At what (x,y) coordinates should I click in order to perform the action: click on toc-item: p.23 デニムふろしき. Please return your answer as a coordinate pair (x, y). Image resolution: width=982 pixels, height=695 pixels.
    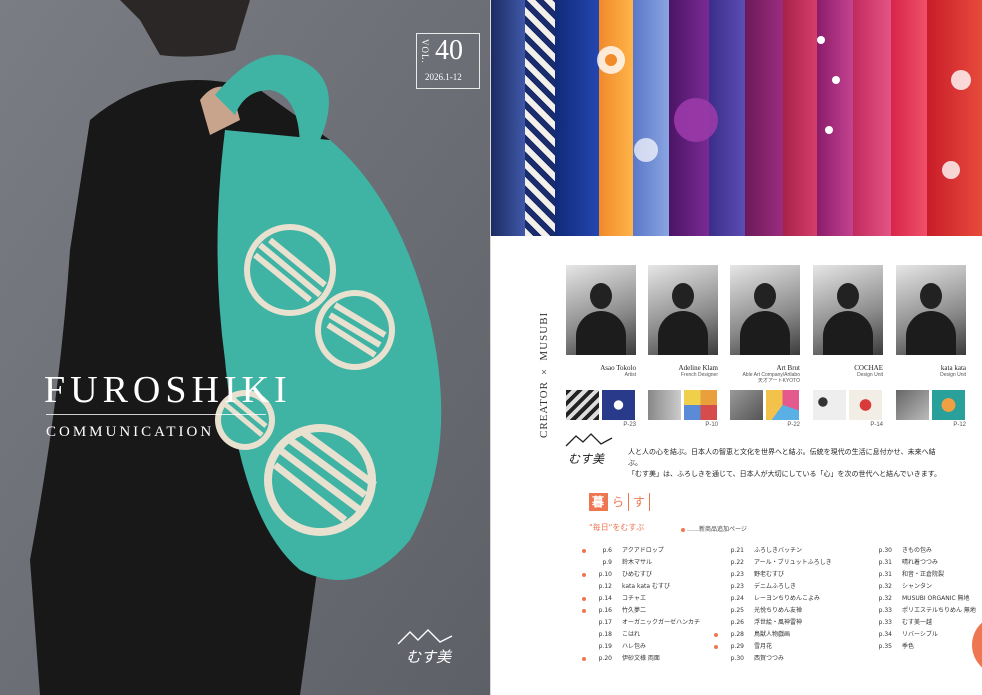
    Looking at the image, I should click on (755, 585).